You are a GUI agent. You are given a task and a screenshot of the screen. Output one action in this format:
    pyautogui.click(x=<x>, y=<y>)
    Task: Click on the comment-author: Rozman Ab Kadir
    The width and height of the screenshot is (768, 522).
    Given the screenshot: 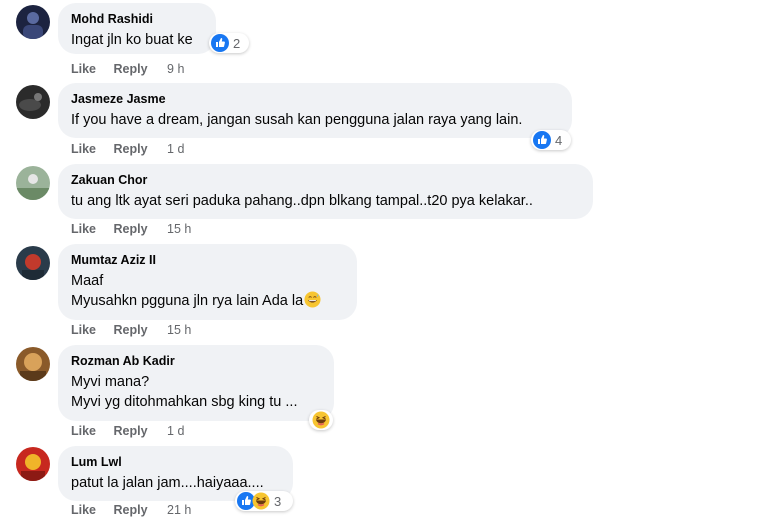 What is the action you would take?
    pyautogui.click(x=196, y=361)
    